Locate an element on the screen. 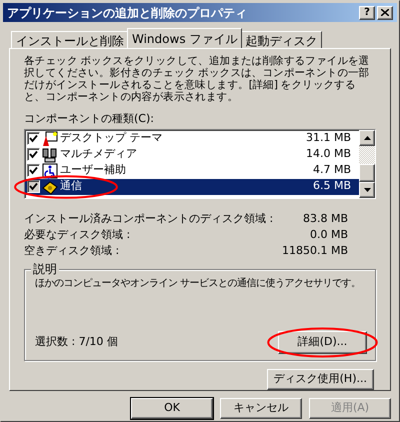 The width and height of the screenshot is (400, 422). disk-info-value: 11850.1 MB is located at coordinates (315, 250).